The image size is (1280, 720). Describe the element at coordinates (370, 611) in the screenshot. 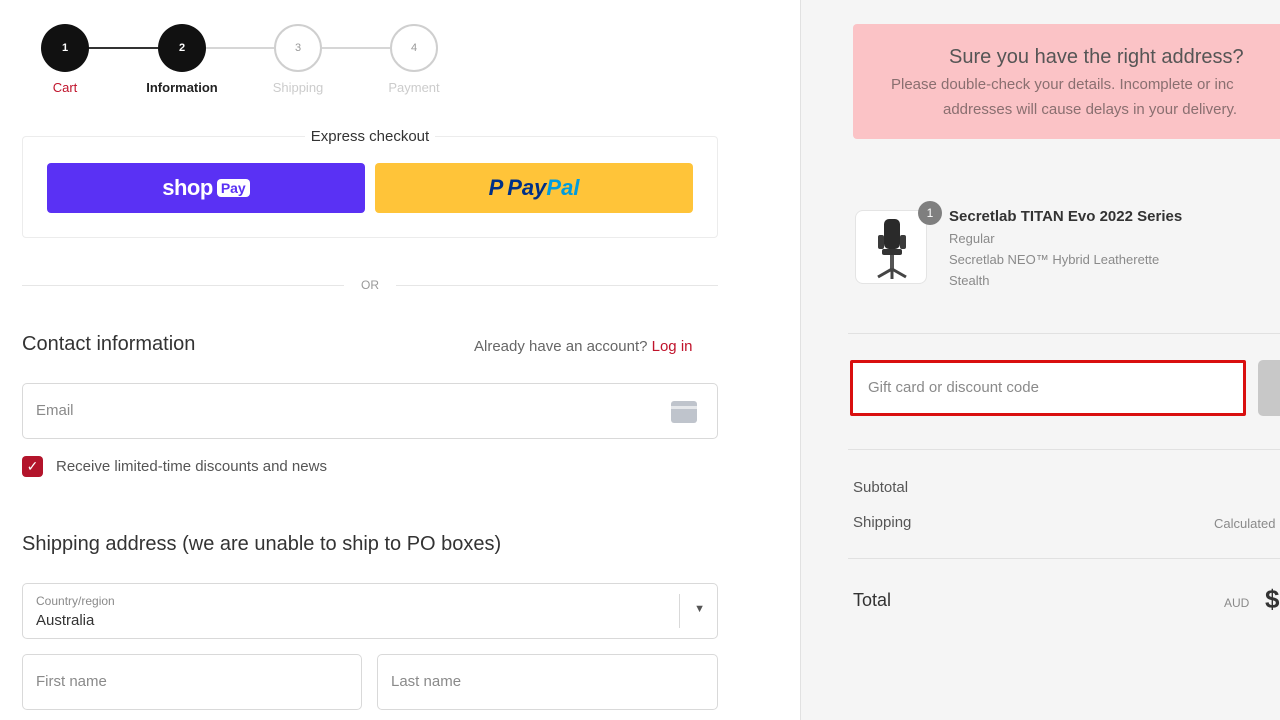

I see `country-select: Country/region Australia ▼` at that location.